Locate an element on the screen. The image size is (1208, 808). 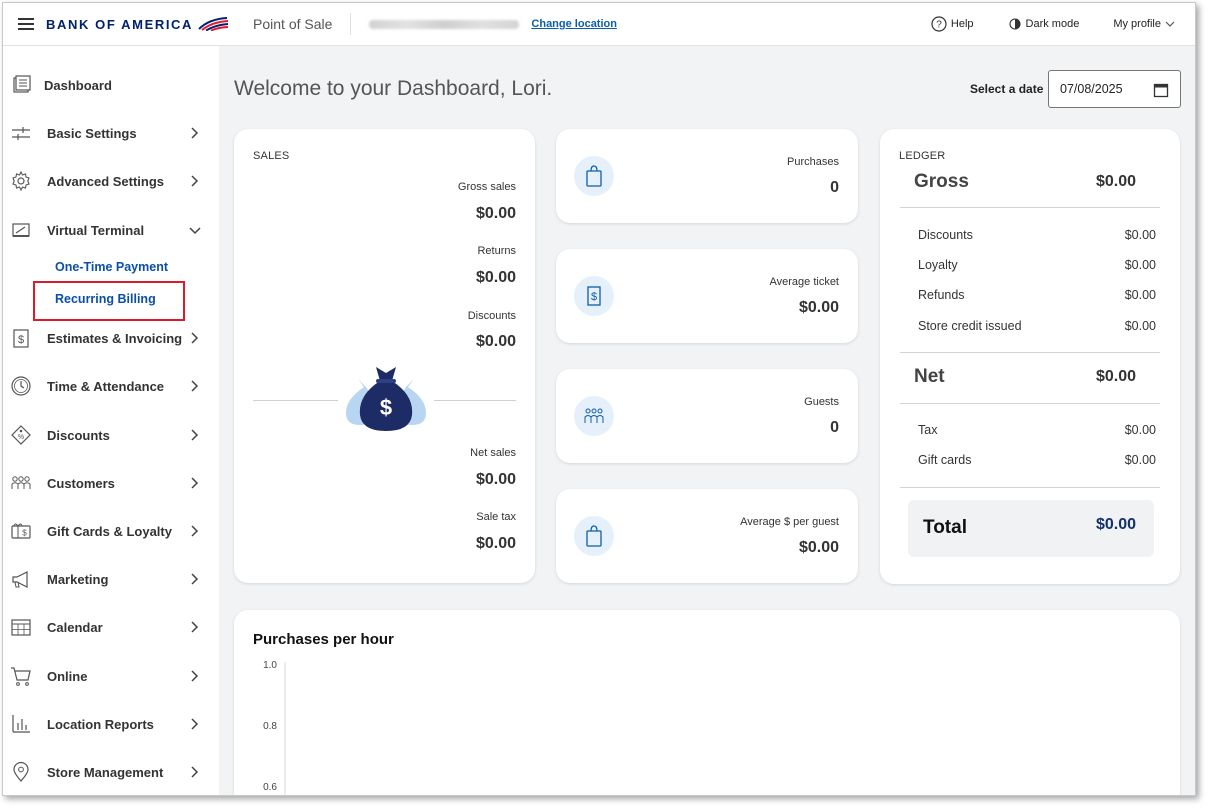
purchases-label: Purchases is located at coordinates (813, 162).